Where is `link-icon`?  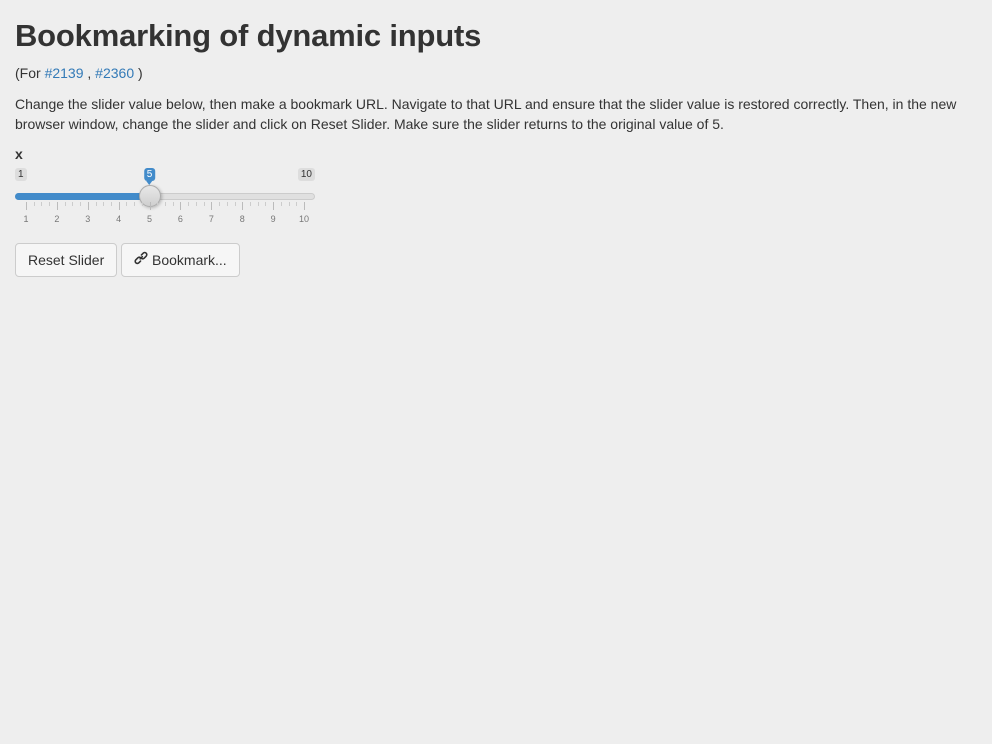 link-icon is located at coordinates (141, 260).